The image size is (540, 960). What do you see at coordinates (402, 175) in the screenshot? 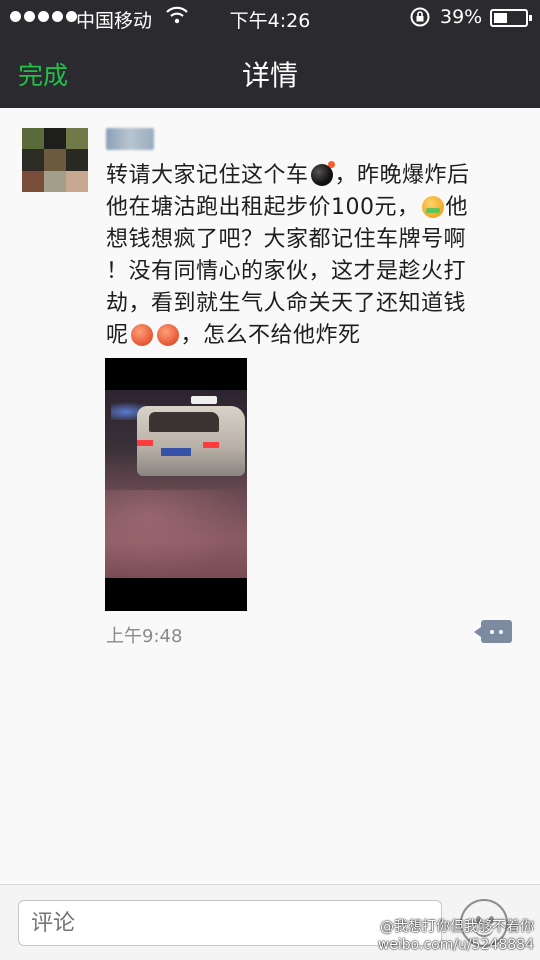
I see `text-segment: ，昨晚爆炸后` at bounding box center [402, 175].